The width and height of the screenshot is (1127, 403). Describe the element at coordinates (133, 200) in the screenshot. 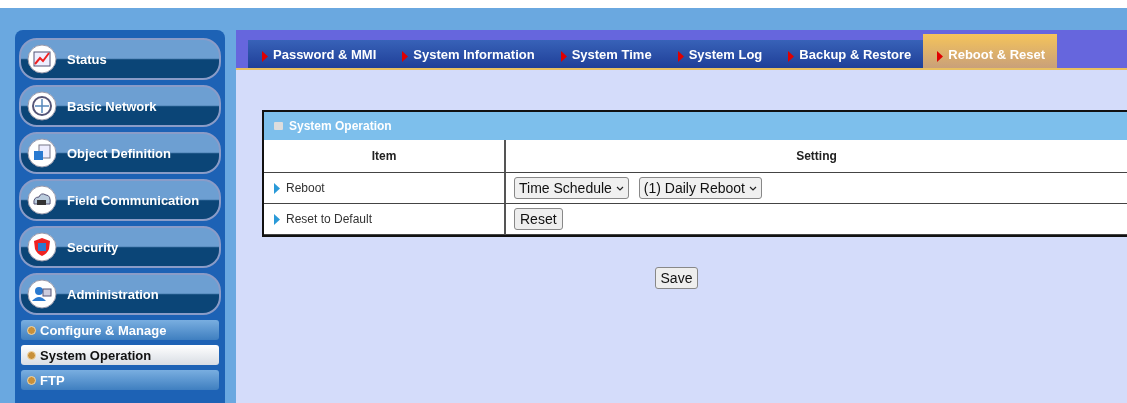

I see `menu-label: Field Communication` at that location.